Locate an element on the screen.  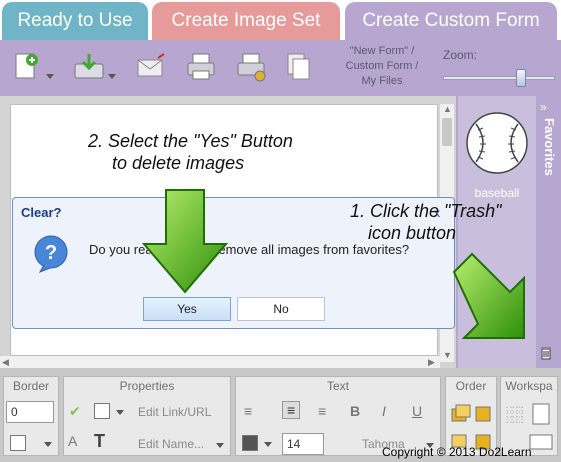
italic-icon: I is located at coordinates (384, 411).